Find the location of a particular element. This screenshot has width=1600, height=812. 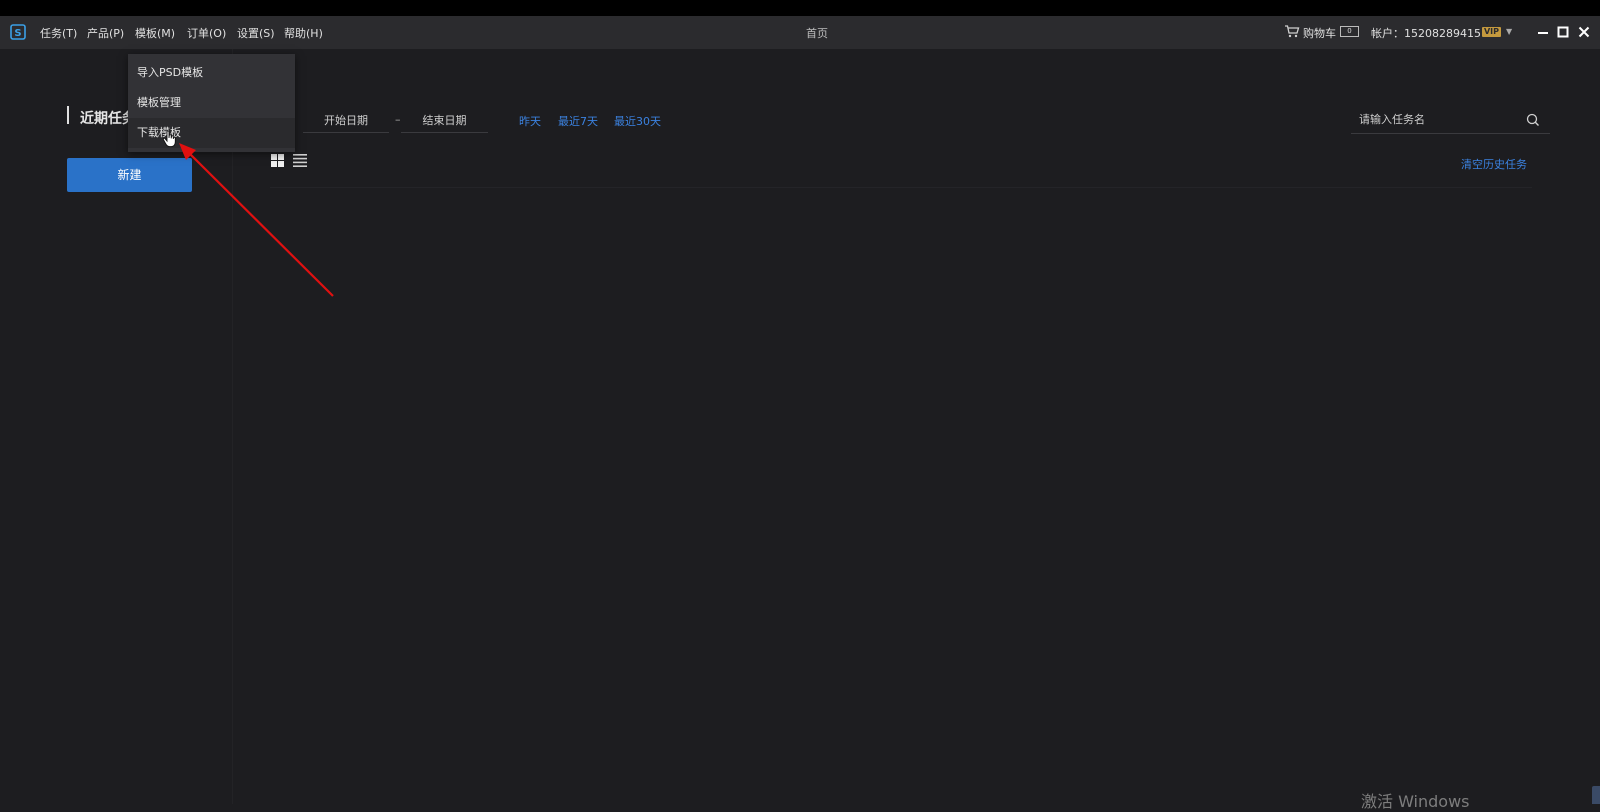

corner-tab is located at coordinates (1596, 795).